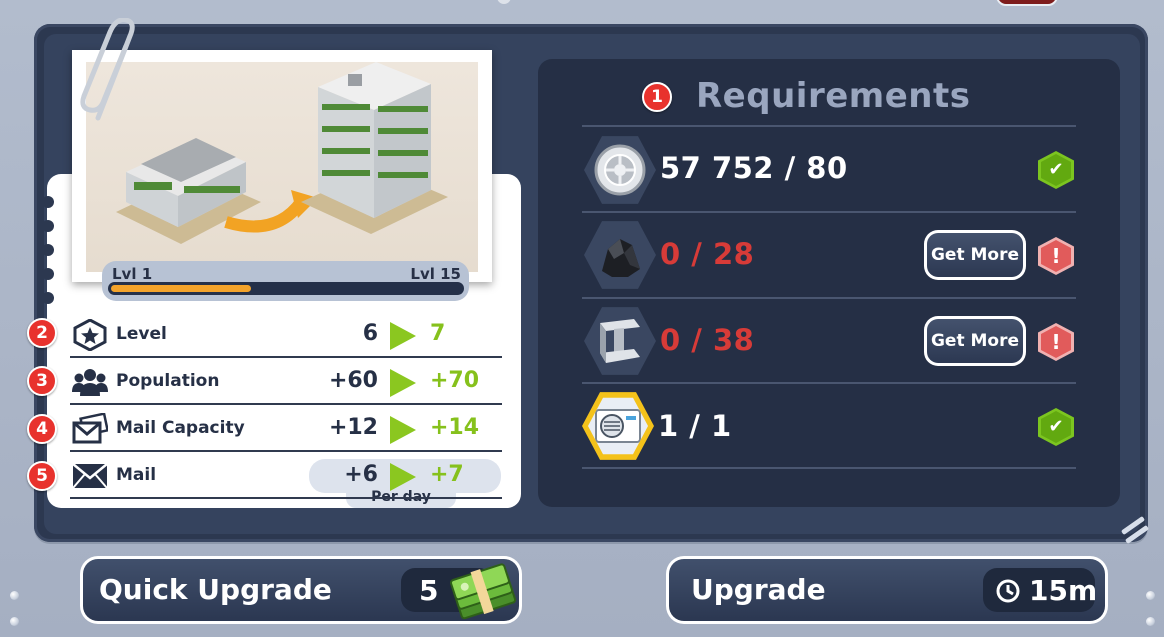 The image size is (1164, 637). I want to click on upgrade-button: Upgrade 15m, so click(887, 590).